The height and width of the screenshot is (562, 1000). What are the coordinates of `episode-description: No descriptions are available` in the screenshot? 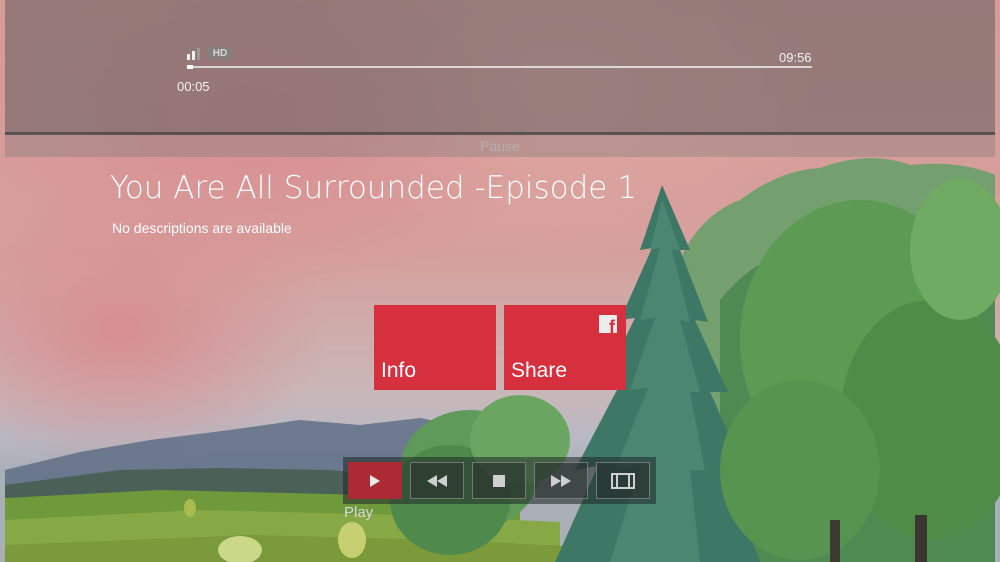 It's located at (202, 228).